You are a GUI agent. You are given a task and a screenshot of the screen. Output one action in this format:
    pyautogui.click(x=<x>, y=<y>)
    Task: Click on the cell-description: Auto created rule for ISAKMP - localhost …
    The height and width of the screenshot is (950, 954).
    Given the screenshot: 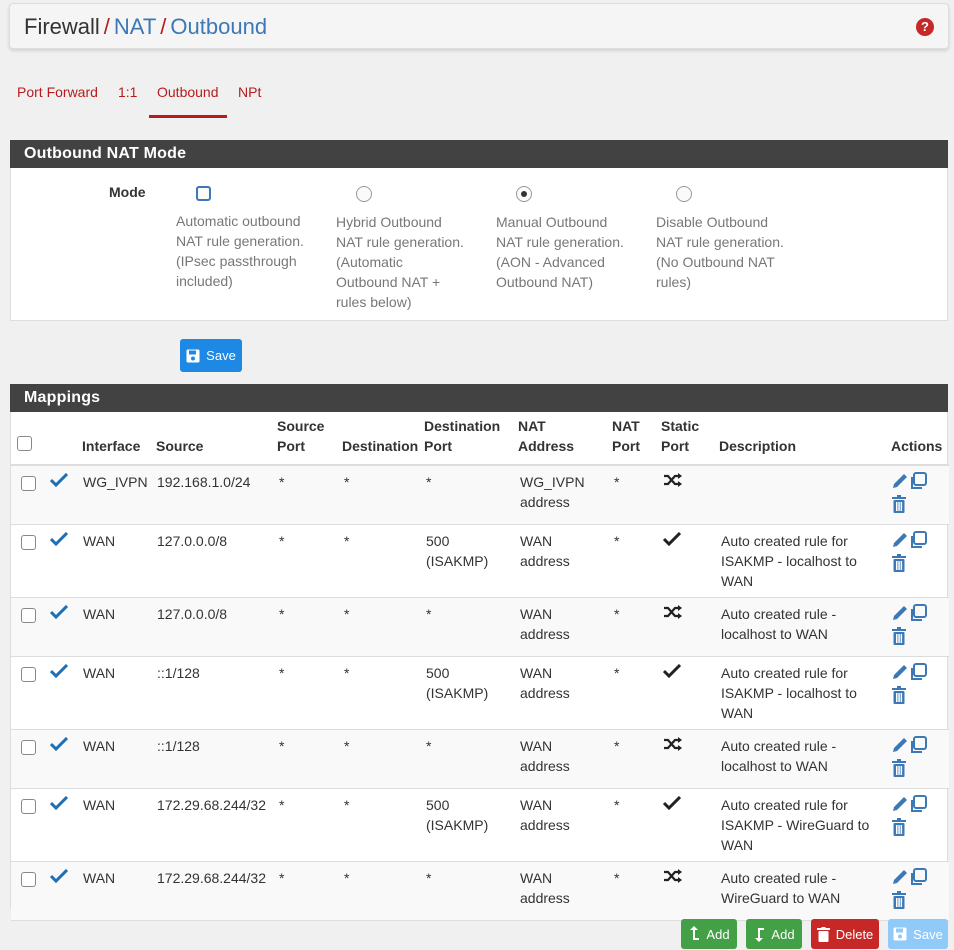 What is the action you would take?
    pyautogui.click(x=801, y=693)
    